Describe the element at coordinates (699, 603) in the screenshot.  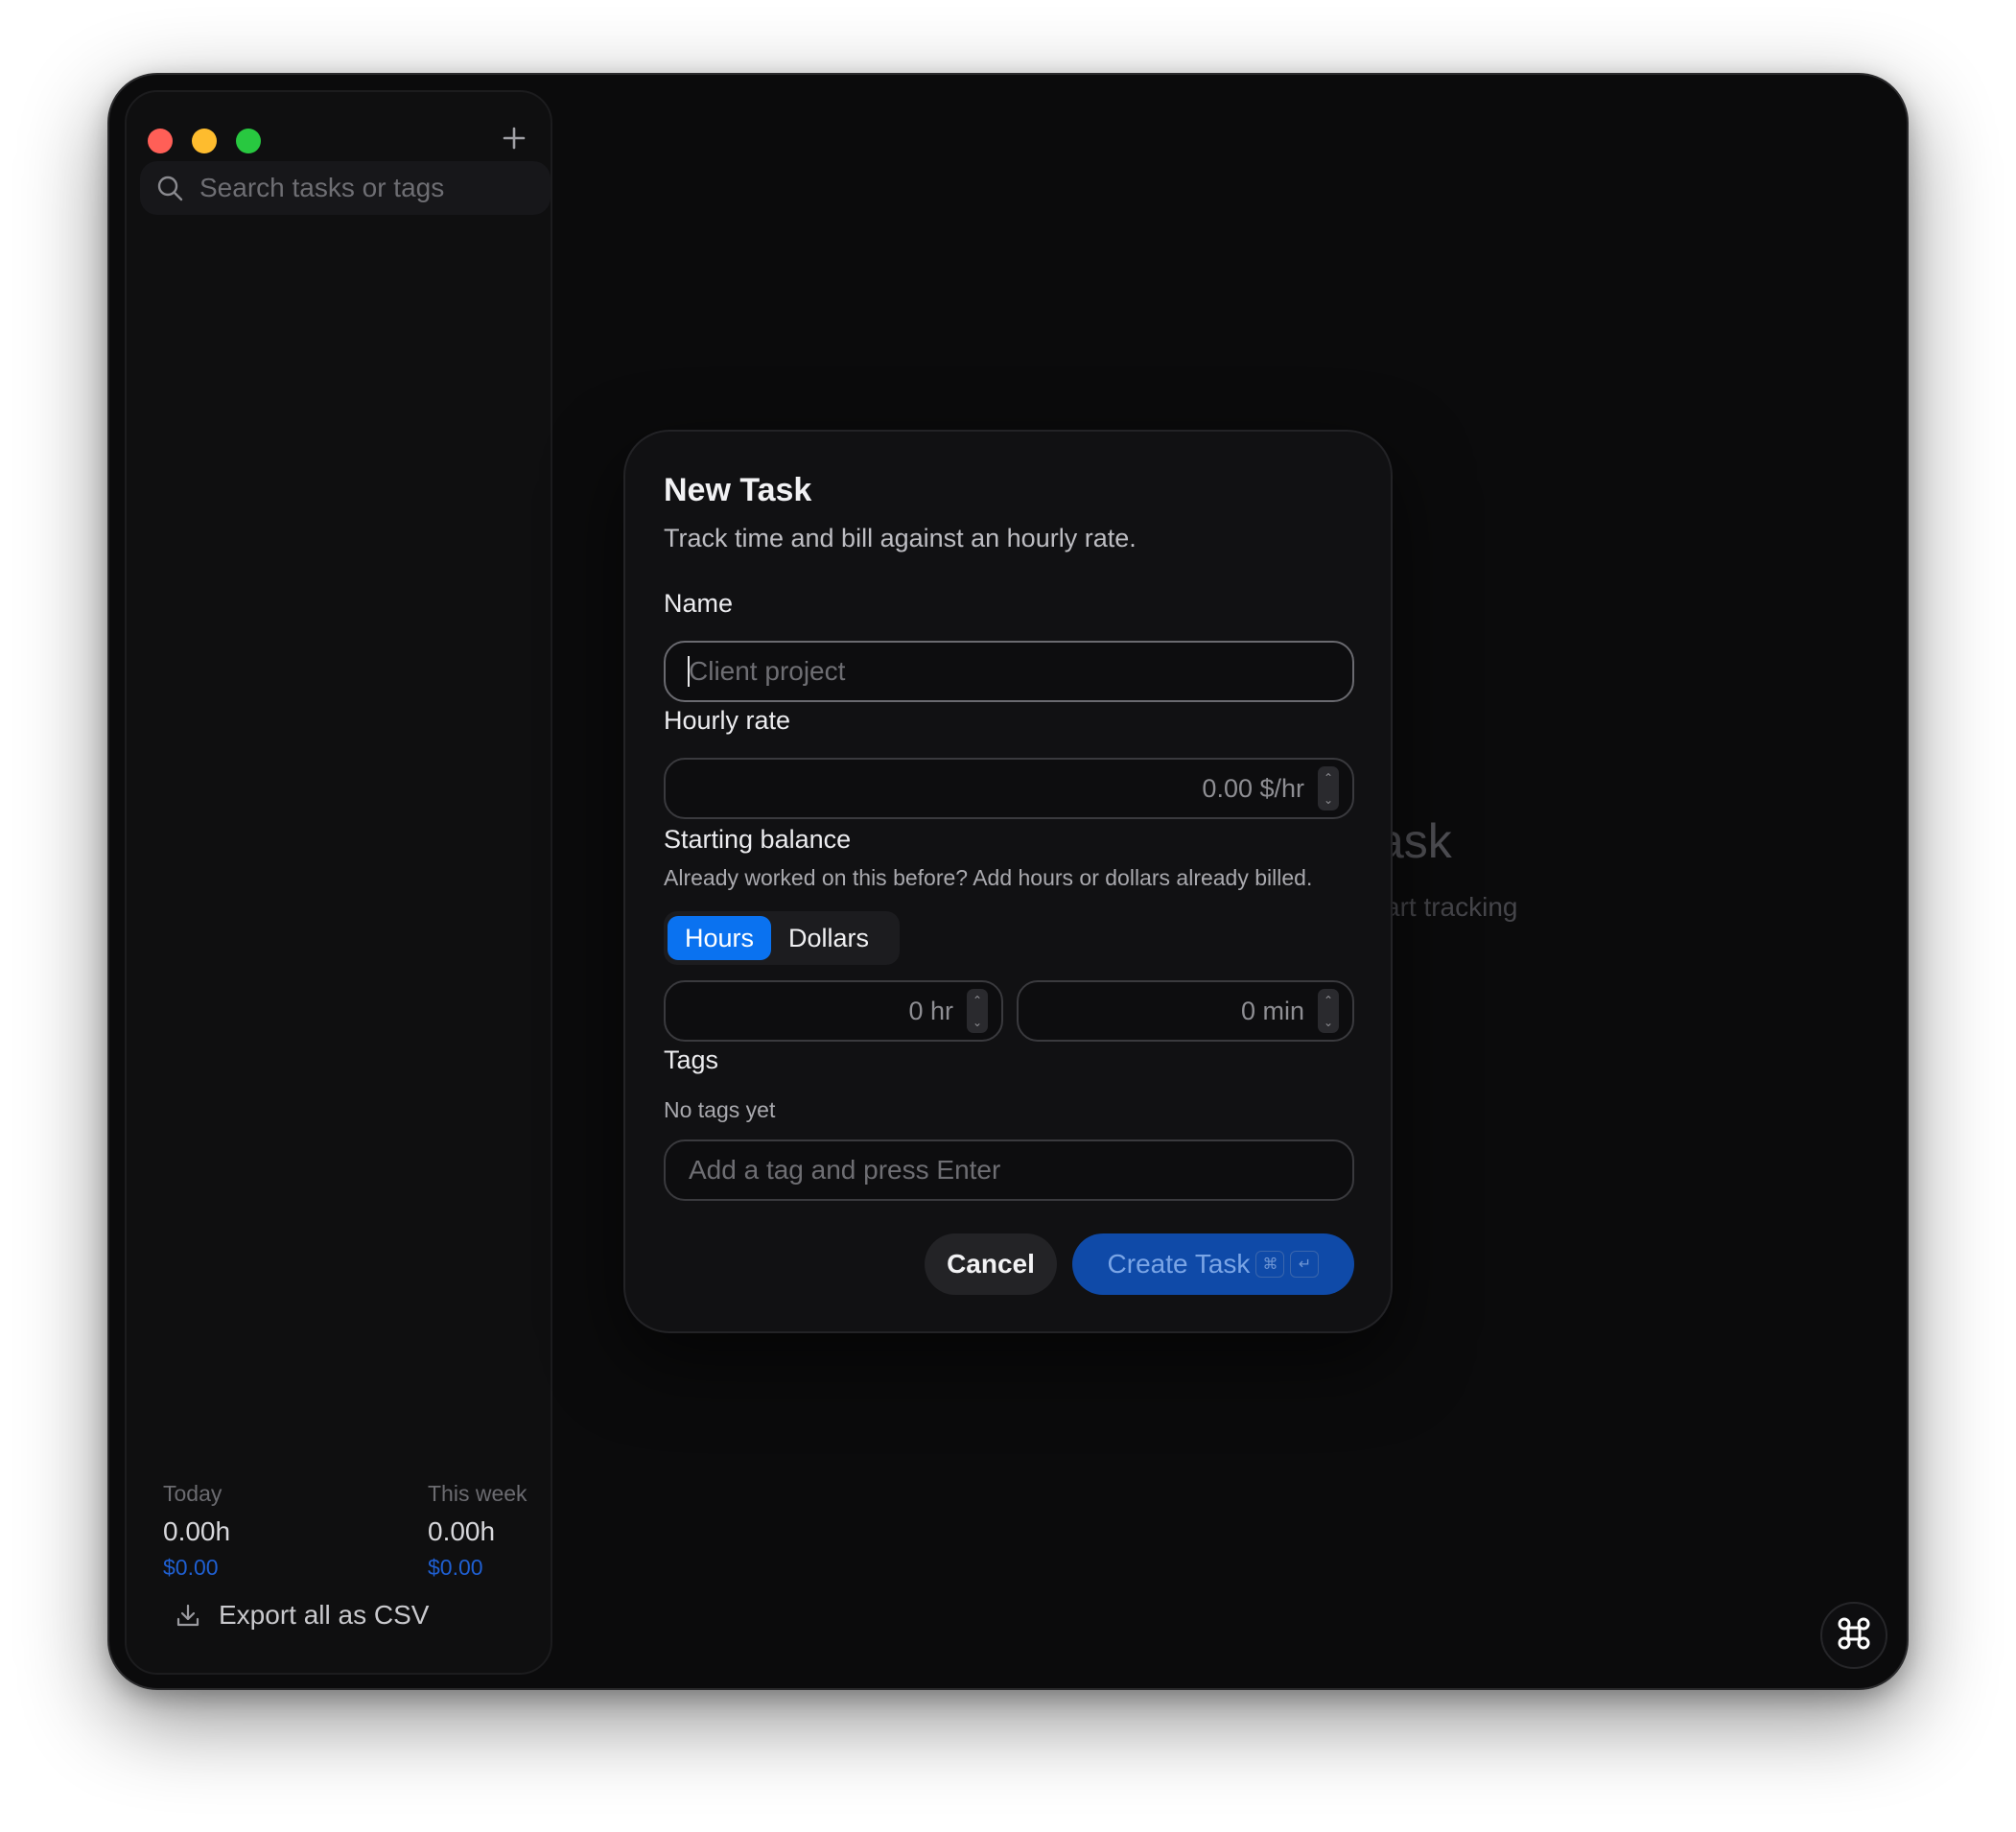
I see `name-label: Name` at that location.